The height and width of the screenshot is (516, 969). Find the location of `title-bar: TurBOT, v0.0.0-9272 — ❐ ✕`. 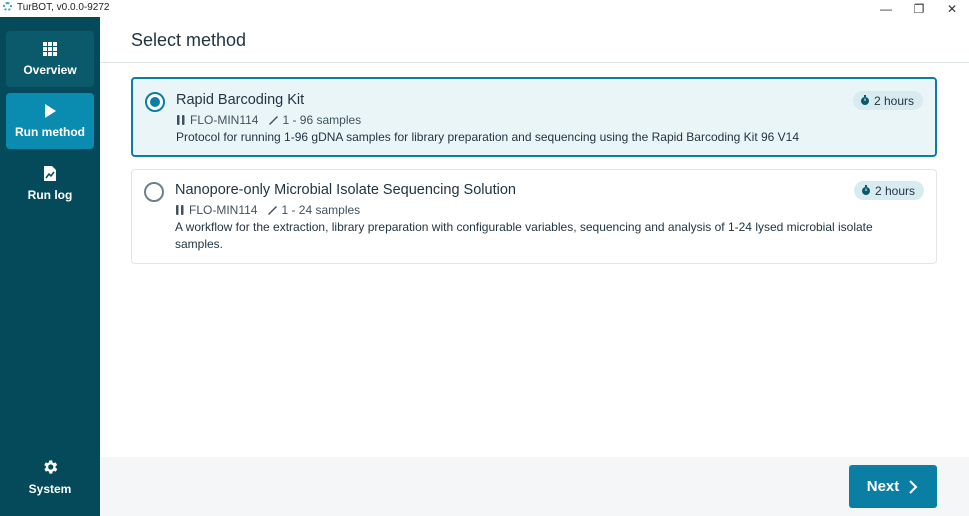

title-bar: TurBOT, v0.0.0-9272 — ❐ ✕ is located at coordinates (484, 8).